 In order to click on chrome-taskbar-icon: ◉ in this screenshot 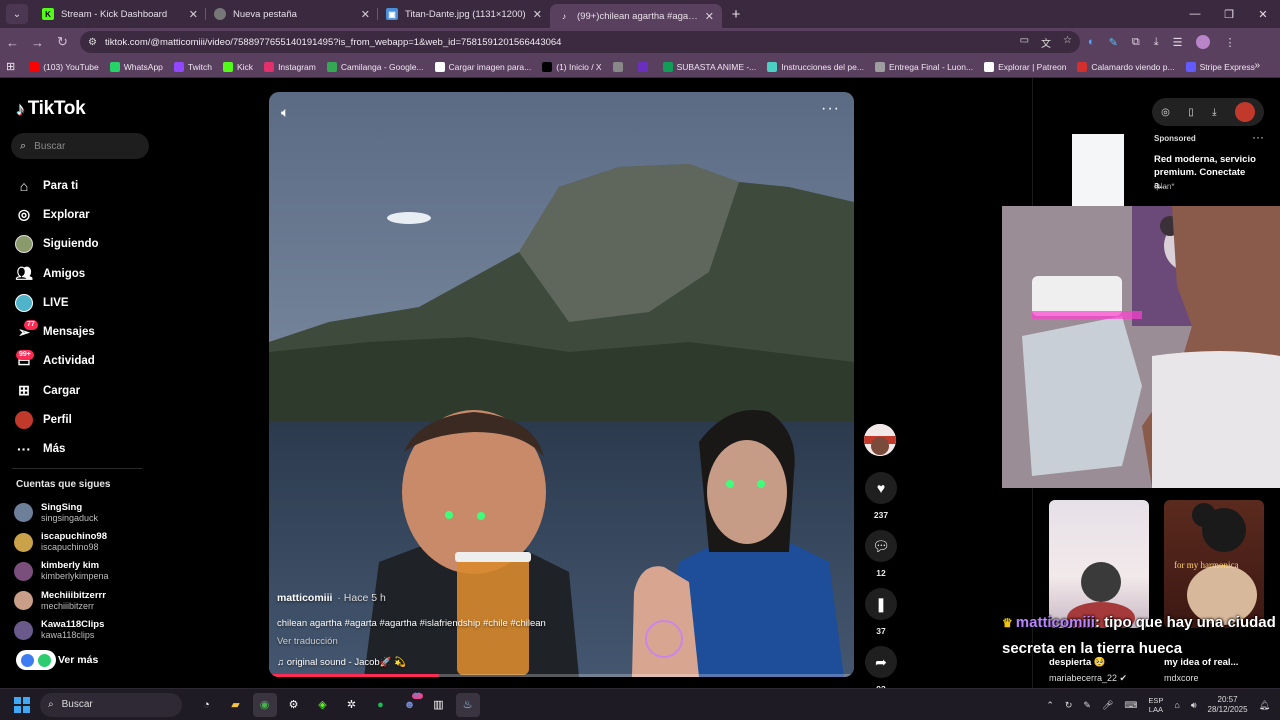, I will do `click(264, 704)`.